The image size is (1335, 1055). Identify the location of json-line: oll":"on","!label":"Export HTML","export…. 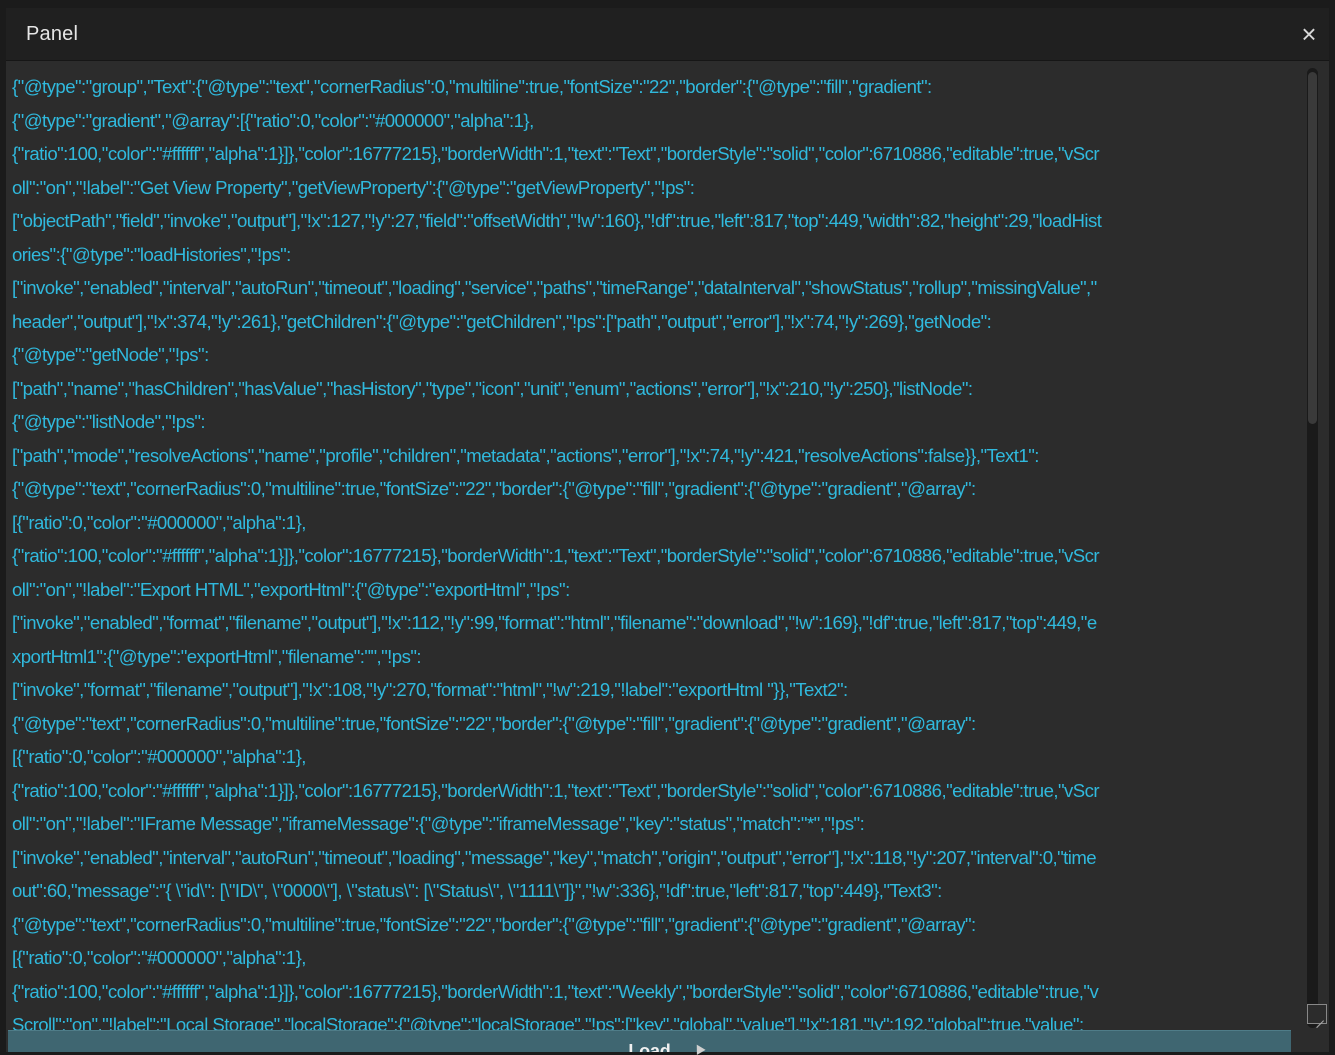
(291, 589).